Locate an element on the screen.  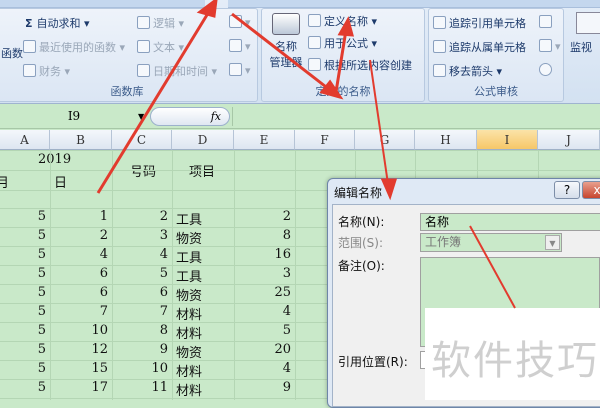
cell-c: 8 is located at coordinates (164, 330).